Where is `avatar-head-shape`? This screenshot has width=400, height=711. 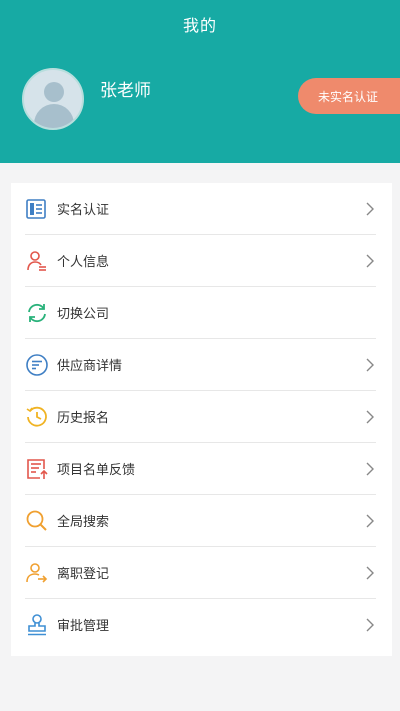
avatar-head-shape is located at coordinates (54, 92).